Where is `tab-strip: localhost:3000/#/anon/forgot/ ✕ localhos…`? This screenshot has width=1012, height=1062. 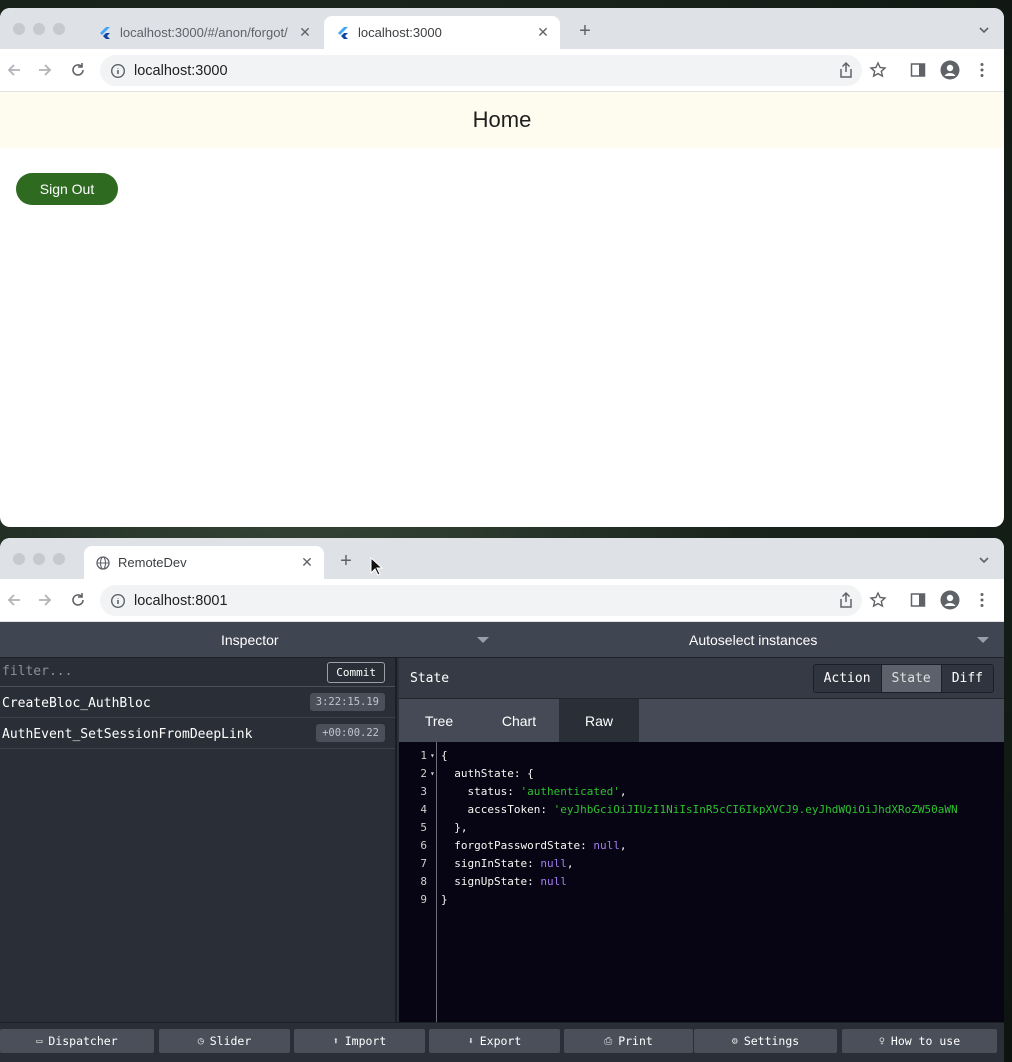 tab-strip: localhost:3000/#/anon/forgot/ ✕ localhos… is located at coordinates (502, 28).